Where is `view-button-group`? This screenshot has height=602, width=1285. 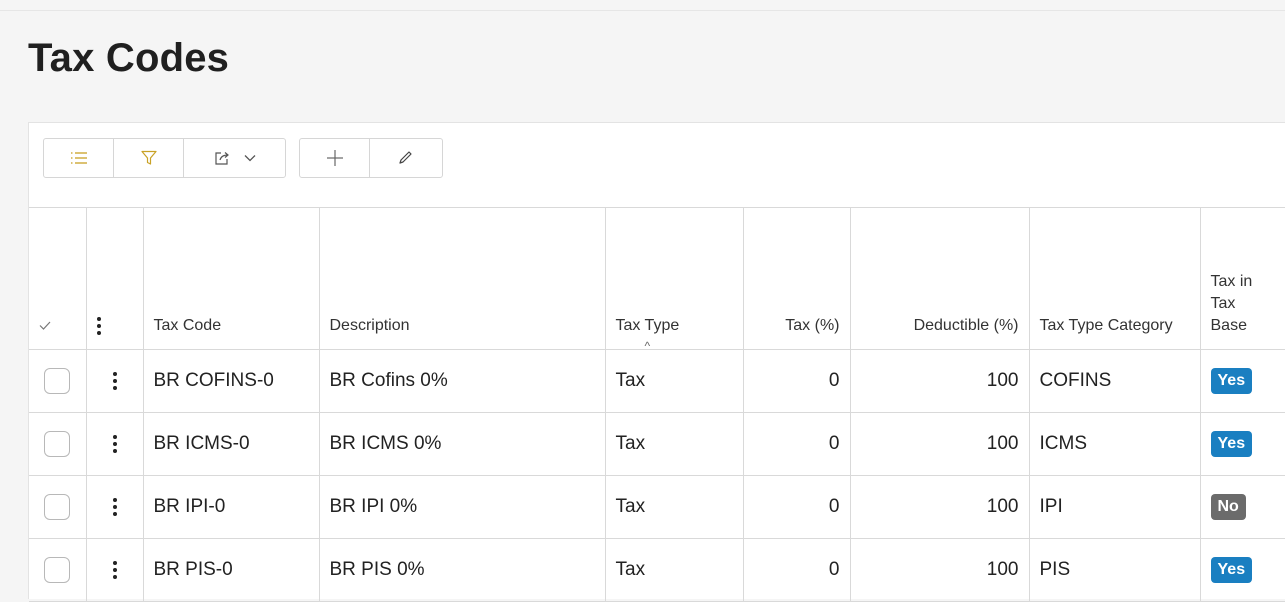 view-button-group is located at coordinates (164, 158).